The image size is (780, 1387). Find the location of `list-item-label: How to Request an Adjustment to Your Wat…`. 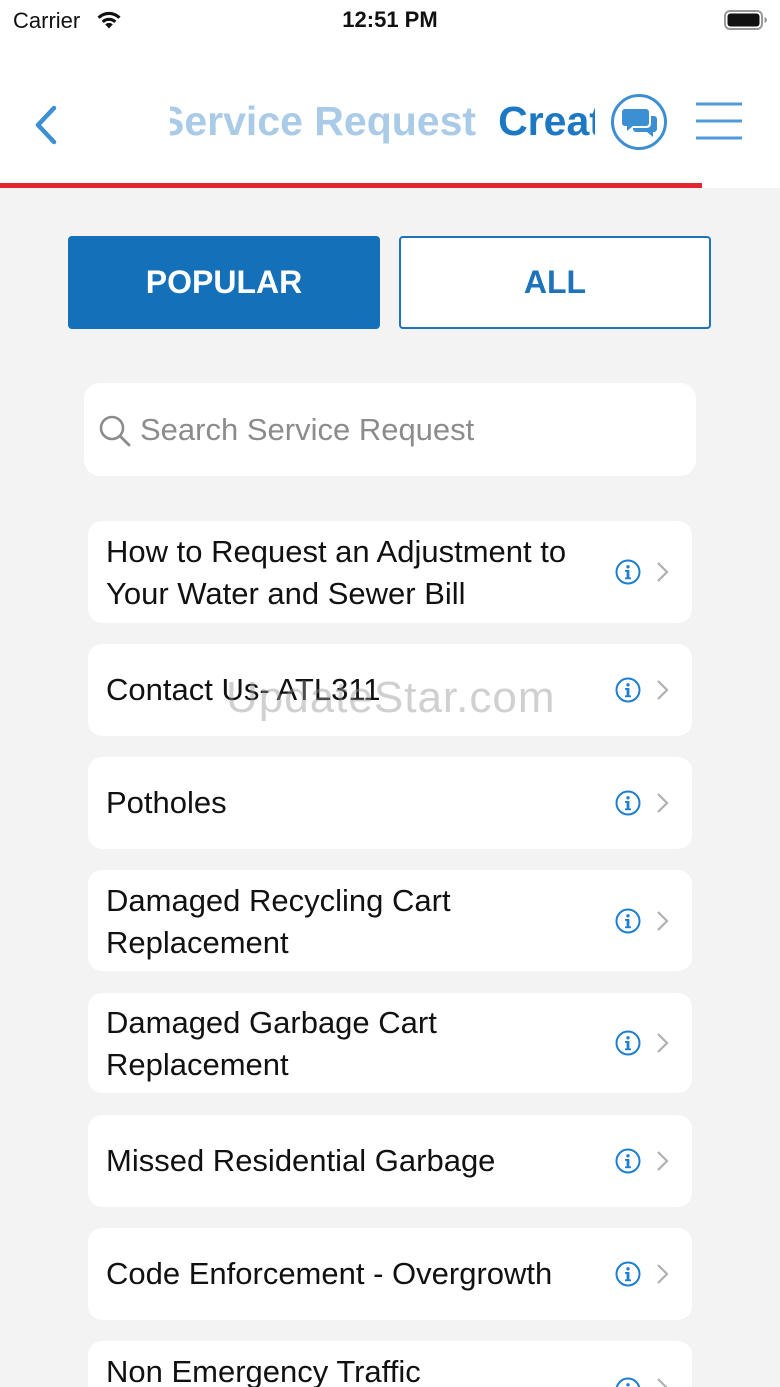

list-item-label: How to Request an Adjustment to Your Wat… is located at coordinates (336, 572).